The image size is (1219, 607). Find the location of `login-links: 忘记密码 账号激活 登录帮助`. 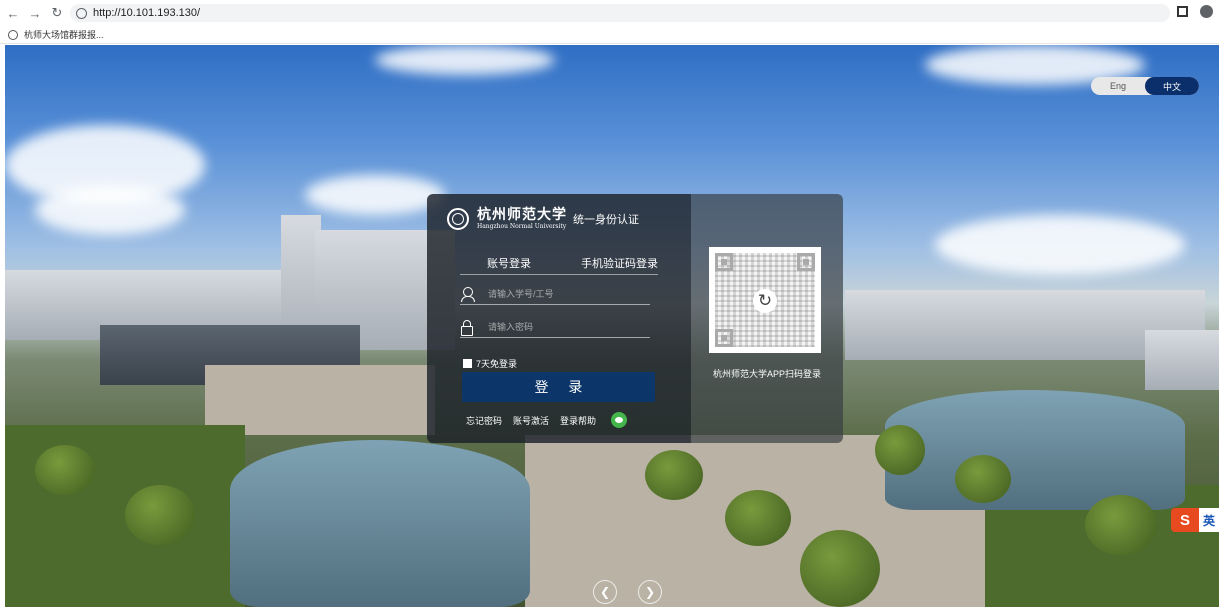

login-links: 忘记密码 账号激活 登录帮助 is located at coordinates (547, 420).